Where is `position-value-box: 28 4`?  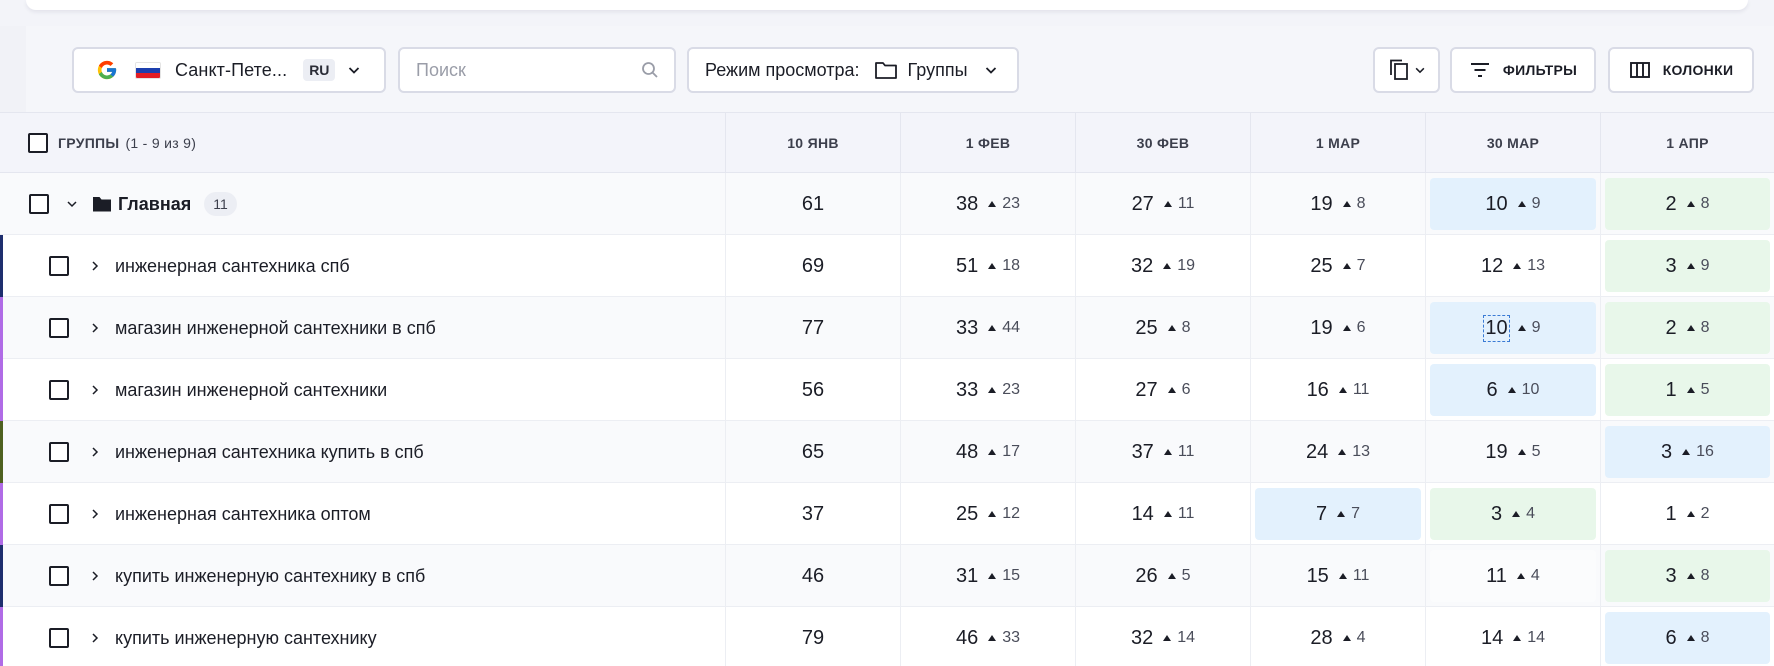 position-value-box: 28 4 is located at coordinates (1338, 638).